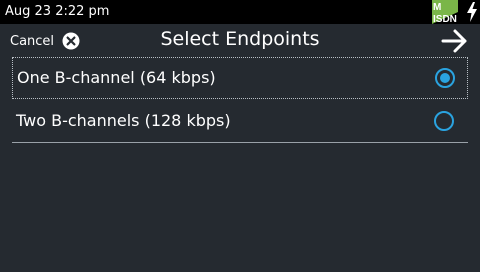 Image resolution: width=480 pixels, height=272 pixels. What do you see at coordinates (437, 7) in the screenshot?
I see `isdn-icon-top-text: M` at bounding box center [437, 7].